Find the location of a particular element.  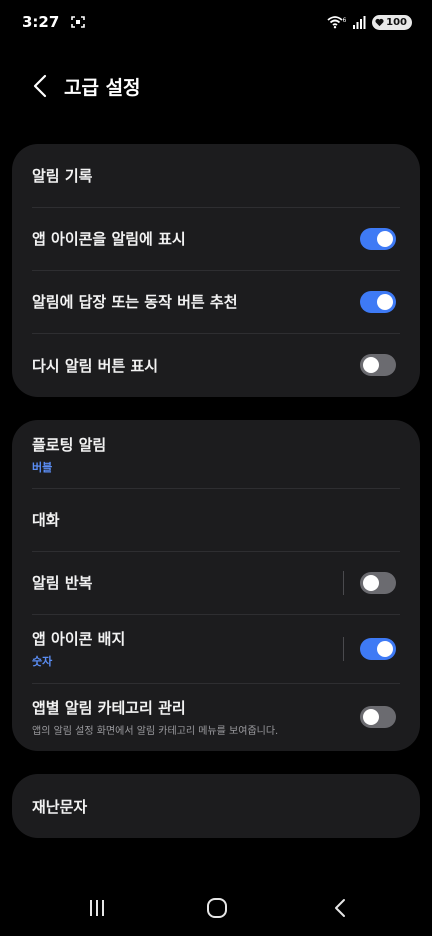

item-title: 플로팅 알림 is located at coordinates (69, 444).